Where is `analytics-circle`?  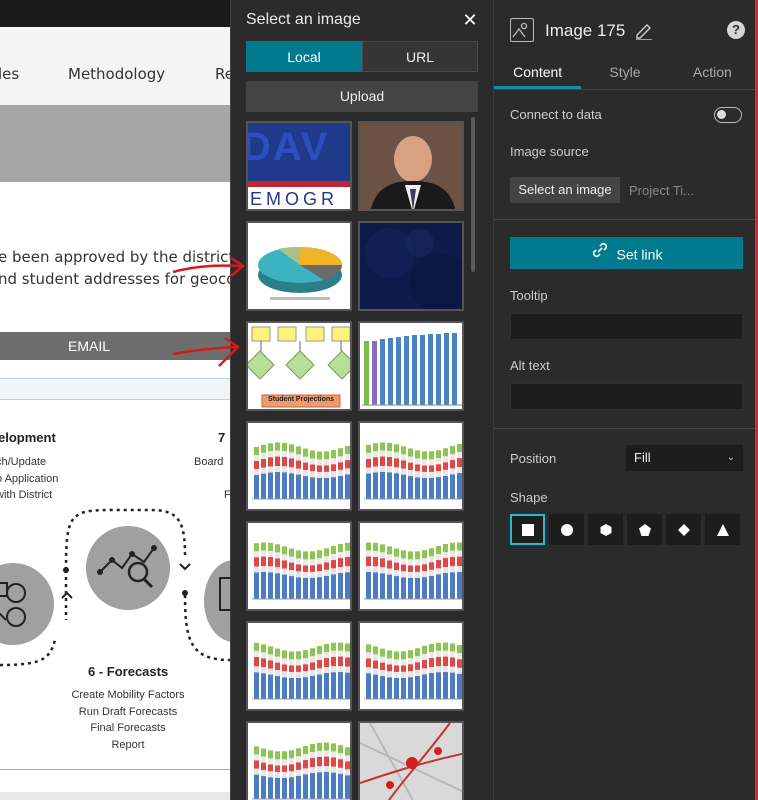
analytics-circle is located at coordinates (128, 568).